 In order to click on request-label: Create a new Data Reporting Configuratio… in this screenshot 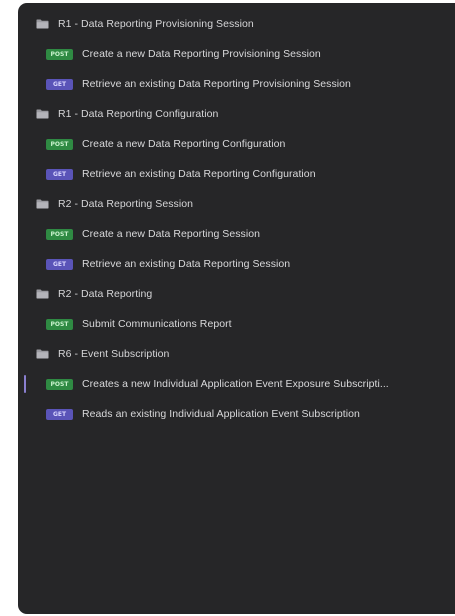, I will do `click(184, 144)`.